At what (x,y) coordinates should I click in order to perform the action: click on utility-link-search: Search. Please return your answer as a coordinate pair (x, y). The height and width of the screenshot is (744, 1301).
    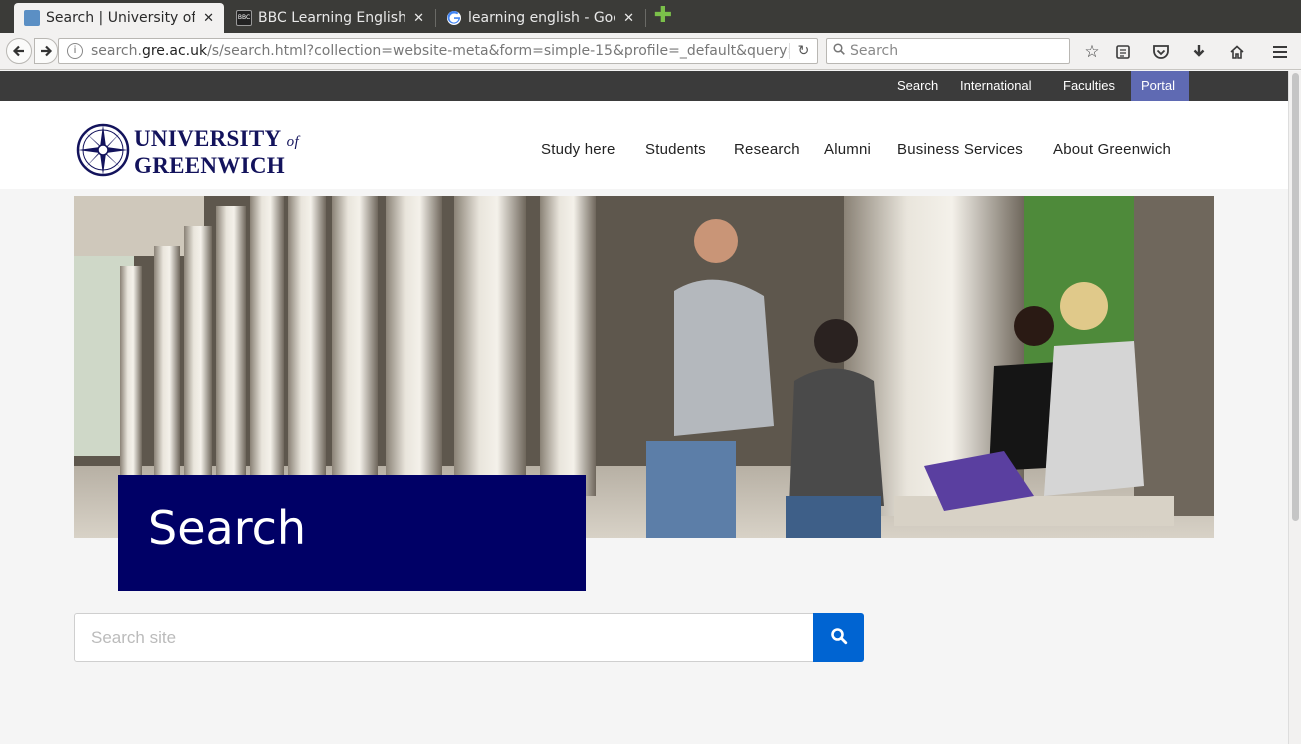
    Looking at the image, I should click on (917, 86).